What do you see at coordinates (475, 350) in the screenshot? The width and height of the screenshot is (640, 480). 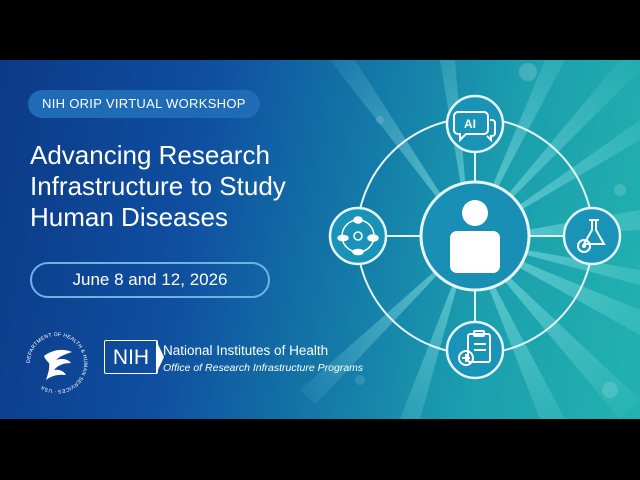 I see `clinical-node` at bounding box center [475, 350].